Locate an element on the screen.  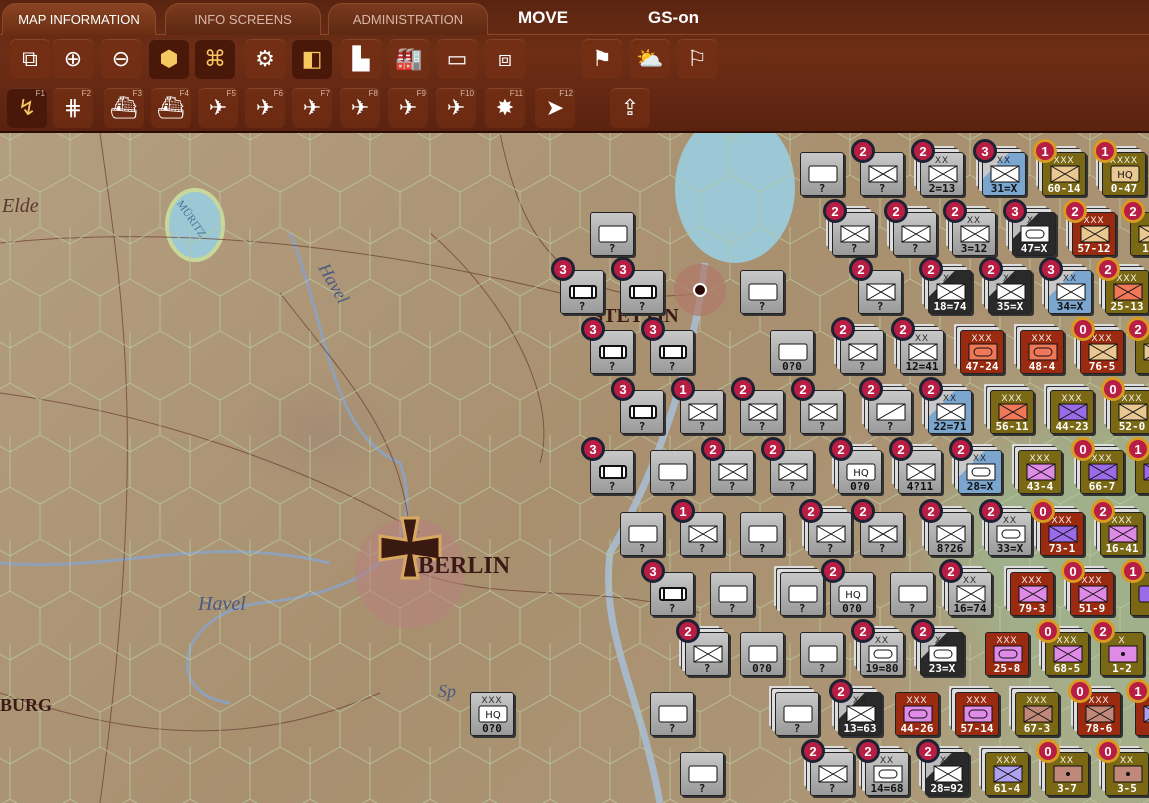
tab-map-information: MAP INFORMATION is located at coordinates (79, 19).